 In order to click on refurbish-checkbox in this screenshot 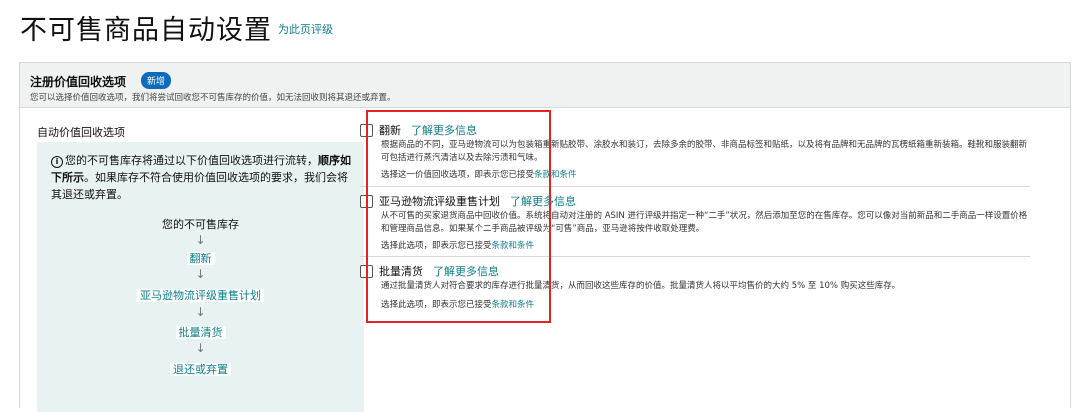, I will do `click(366, 130)`.